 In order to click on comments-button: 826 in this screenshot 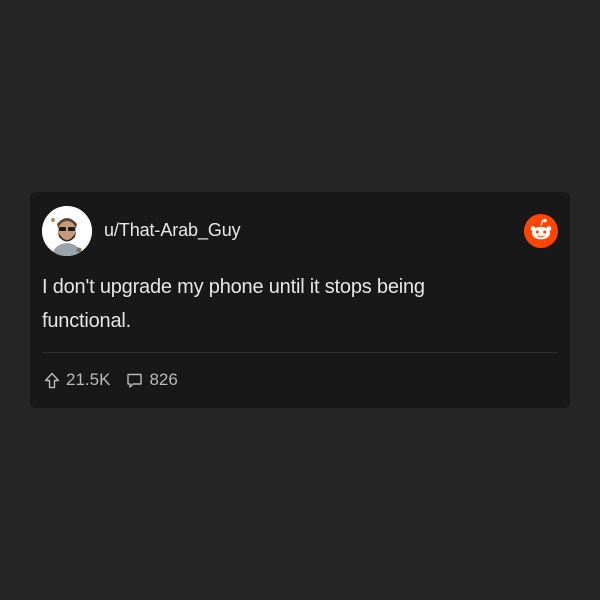, I will do `click(152, 380)`.